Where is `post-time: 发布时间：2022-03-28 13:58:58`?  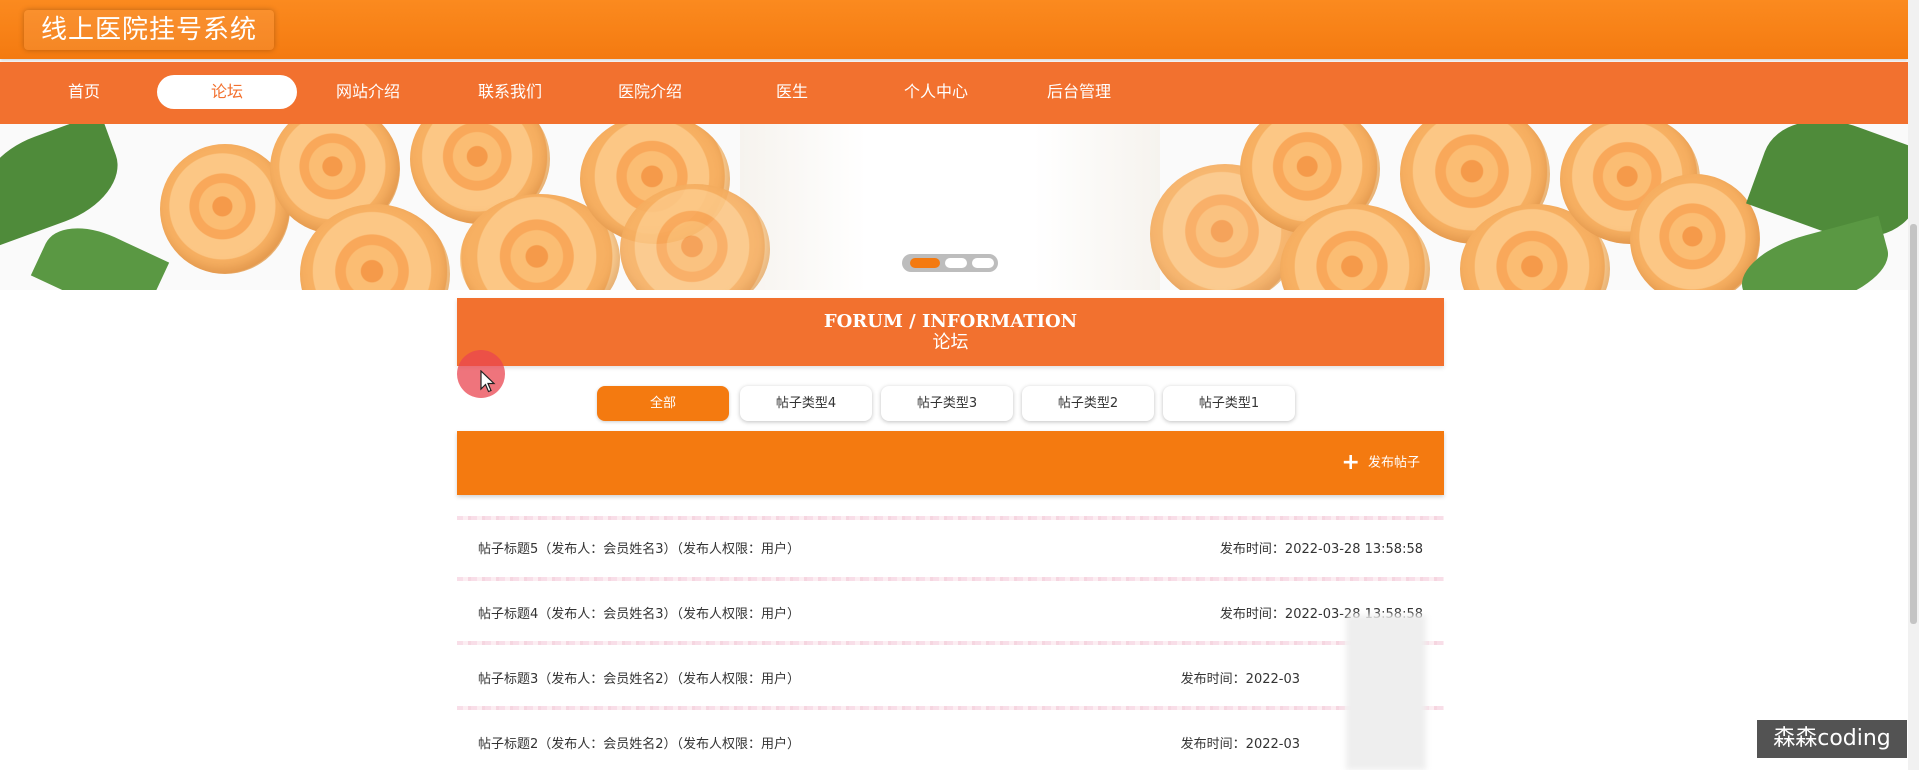
post-time: 发布时间：2022-03-28 13:58:58 is located at coordinates (1321, 549).